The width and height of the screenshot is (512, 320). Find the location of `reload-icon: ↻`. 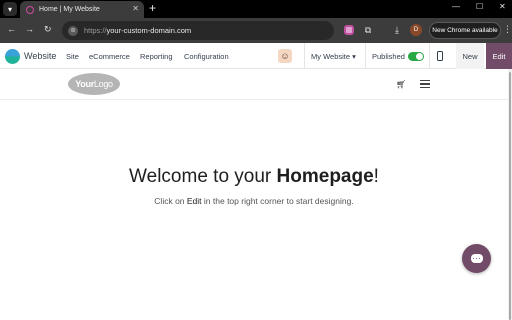

reload-icon: ↻ is located at coordinates (48, 29).